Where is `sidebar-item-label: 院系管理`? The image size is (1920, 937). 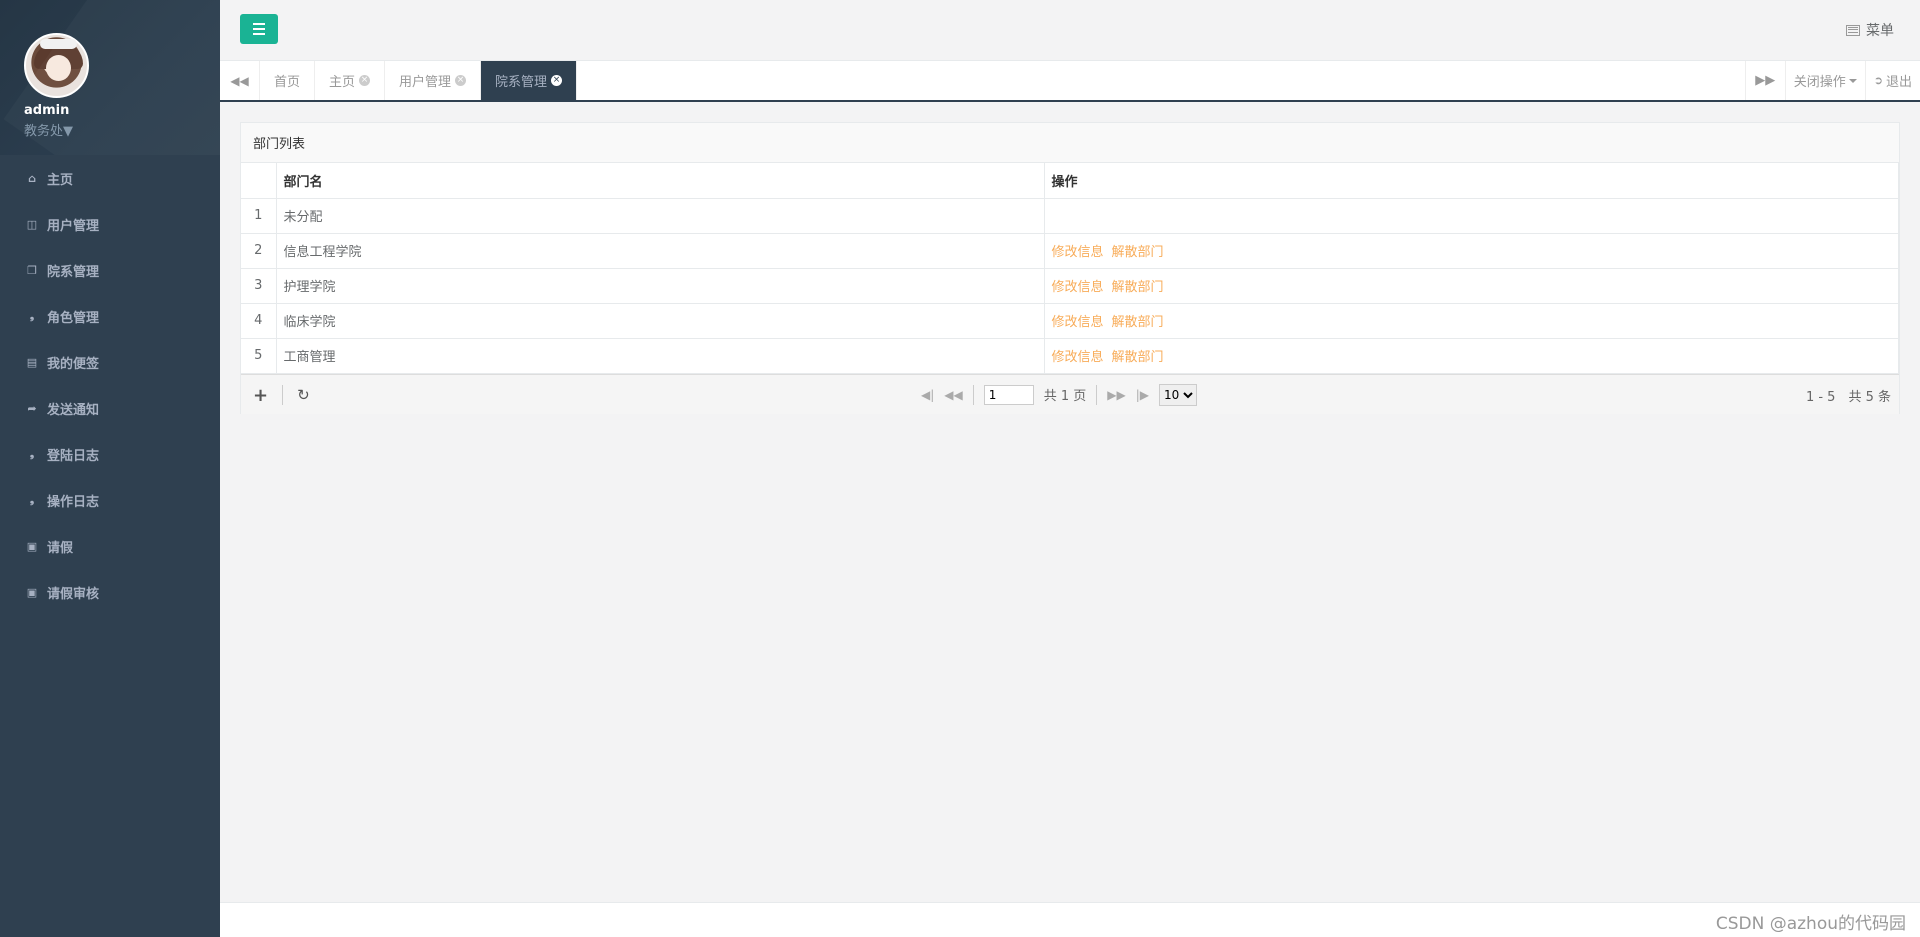
sidebar-item-label: 院系管理 is located at coordinates (73, 272).